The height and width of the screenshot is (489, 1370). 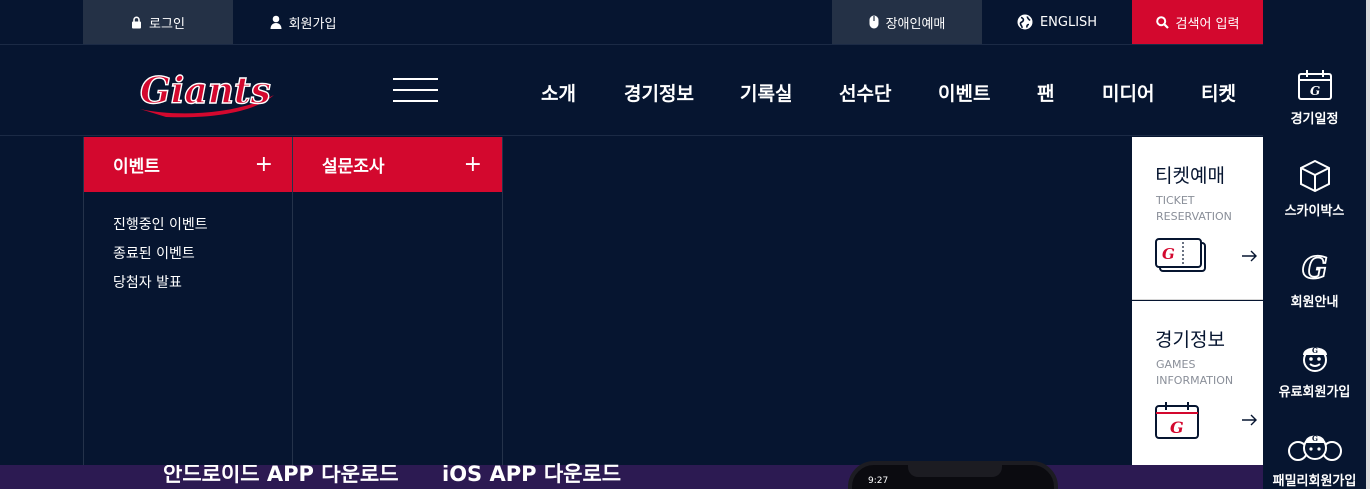 I want to click on giants-logo: Giants, so click(x=207, y=92).